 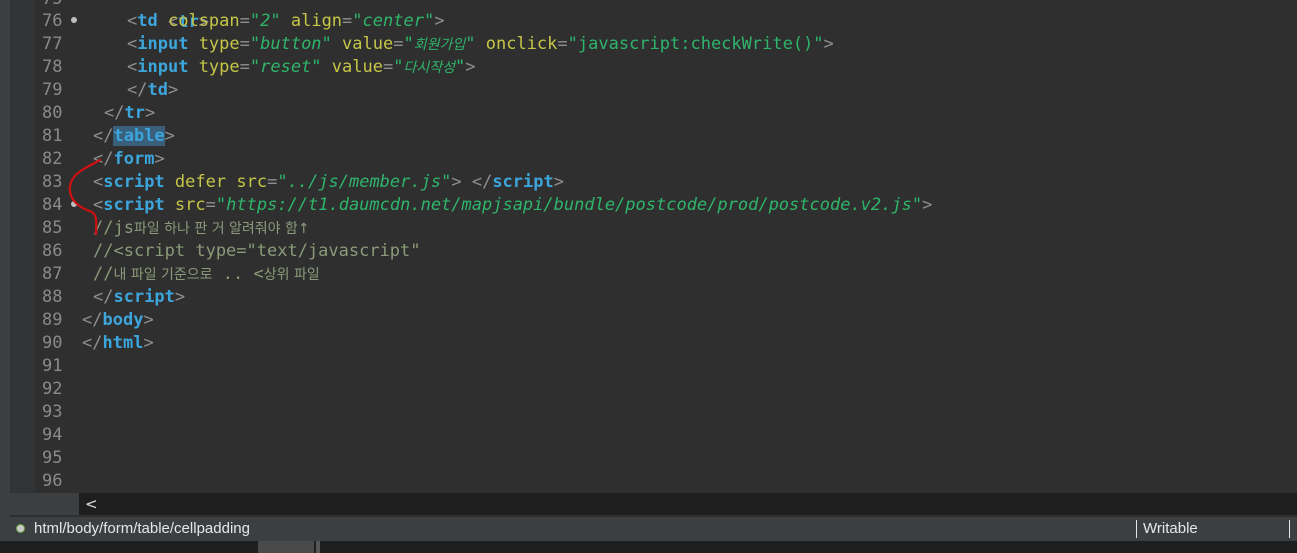 I want to click on line-number: 76, so click(x=52, y=21).